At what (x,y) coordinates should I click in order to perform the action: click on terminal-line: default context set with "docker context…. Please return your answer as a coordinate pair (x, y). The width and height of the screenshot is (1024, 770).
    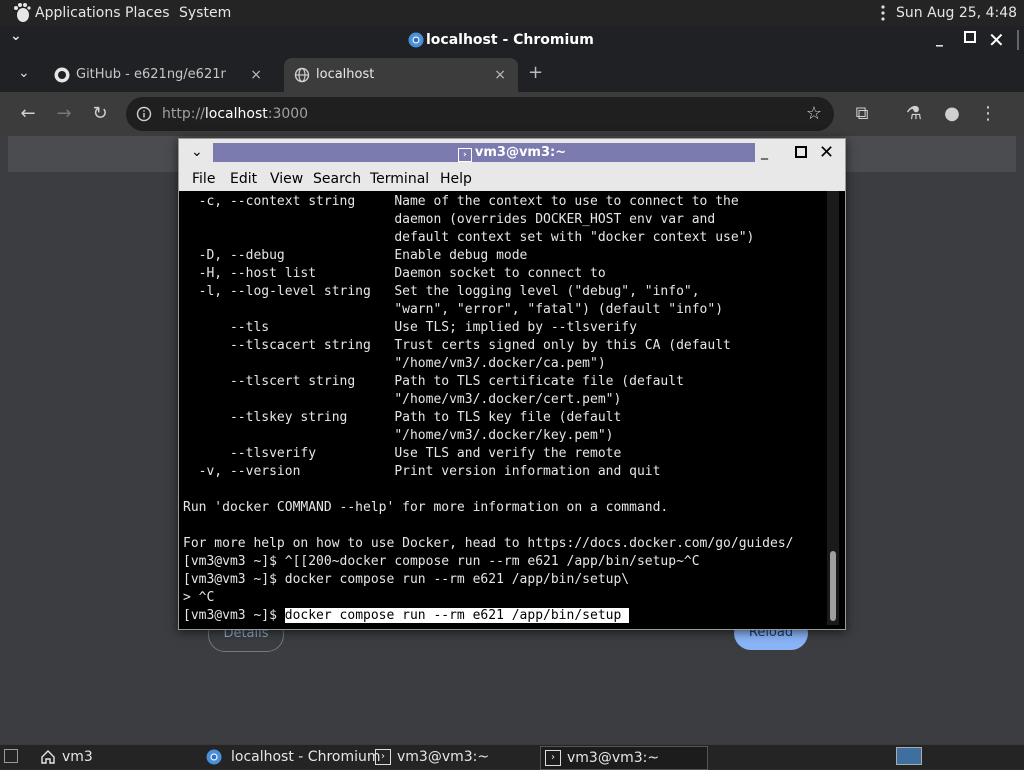
    Looking at the image, I should click on (469, 237).